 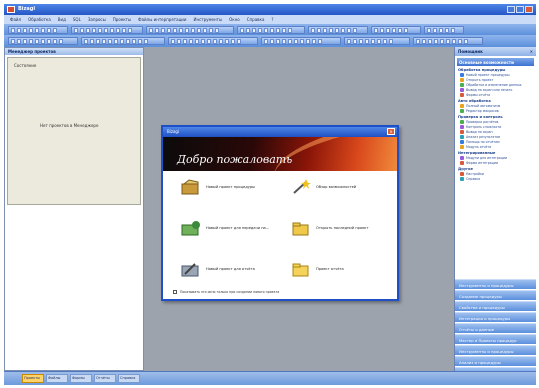 I want to click on assistant-link: Проверка расчётов, so click(x=496, y=122).